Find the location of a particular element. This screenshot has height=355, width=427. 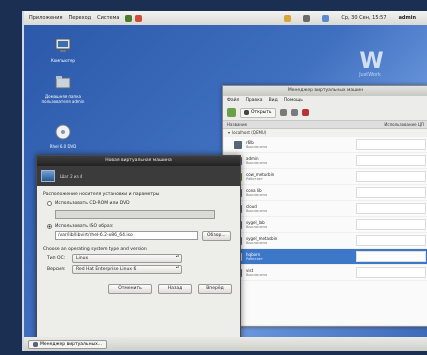

vm-row: vist Выключена is located at coordinates (325, 273).